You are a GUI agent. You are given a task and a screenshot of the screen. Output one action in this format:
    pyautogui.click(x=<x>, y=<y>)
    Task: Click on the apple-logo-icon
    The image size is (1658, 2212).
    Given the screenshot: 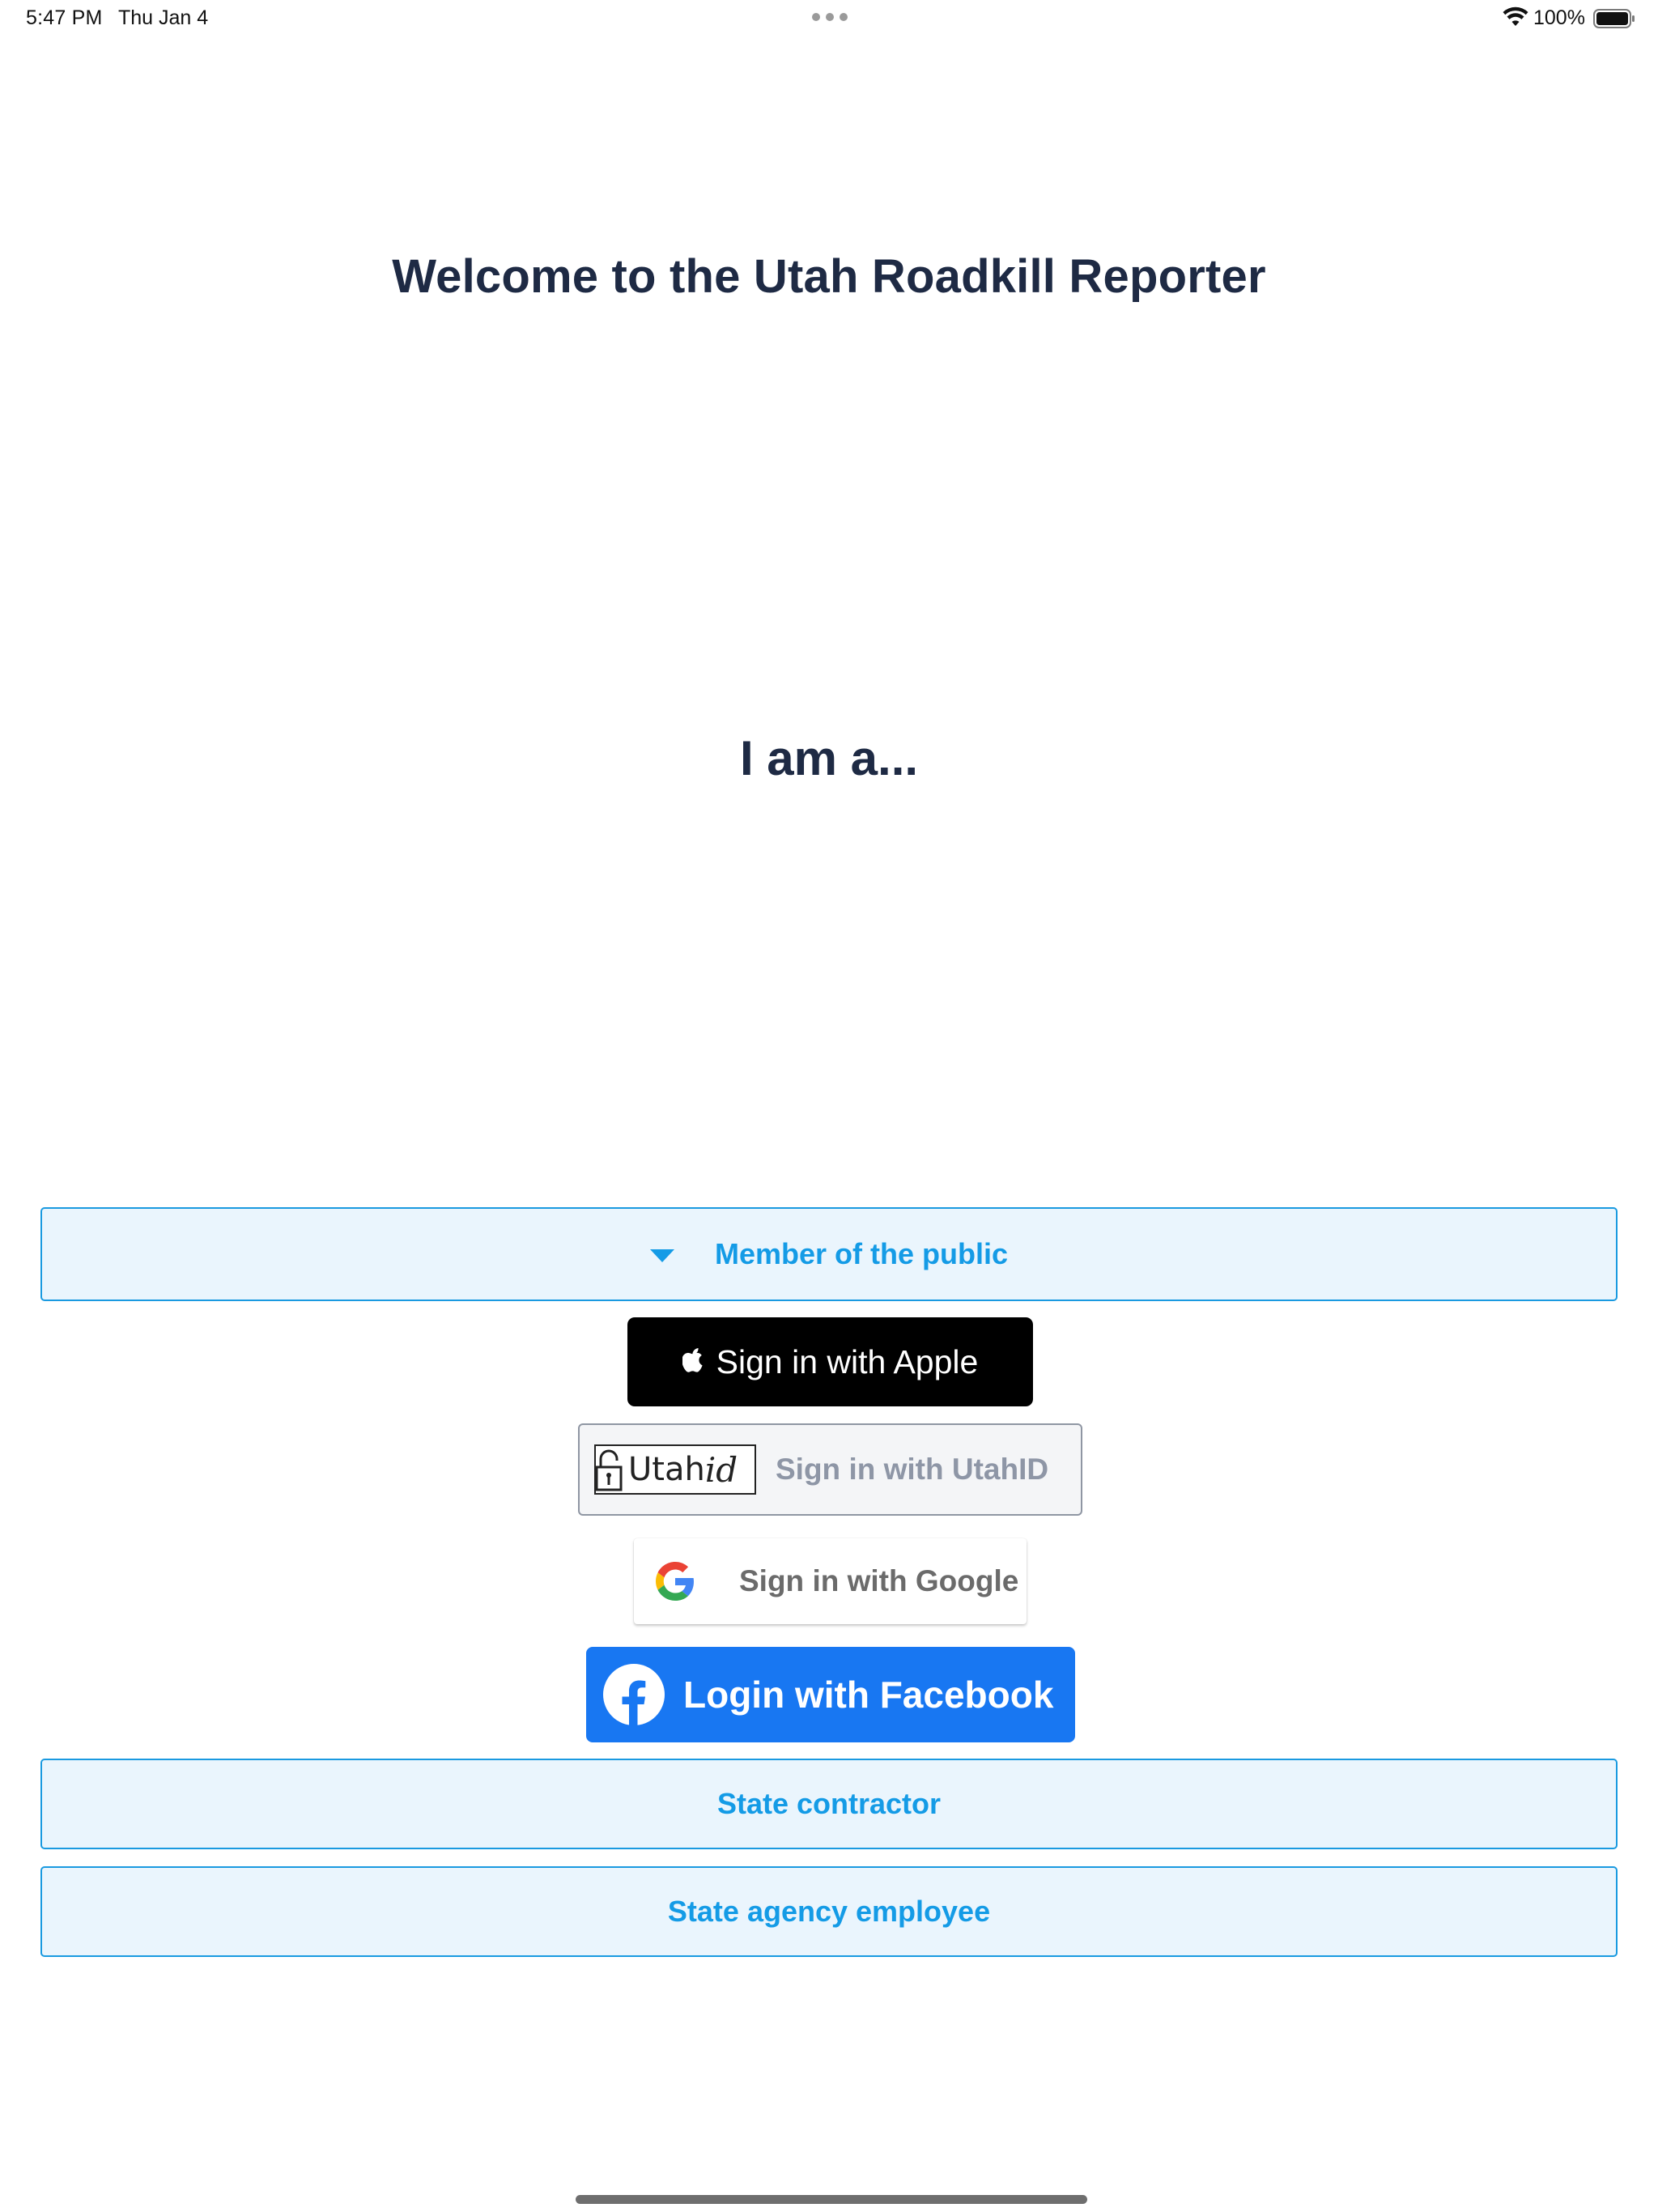 What is the action you would take?
    pyautogui.click(x=692, y=1360)
    